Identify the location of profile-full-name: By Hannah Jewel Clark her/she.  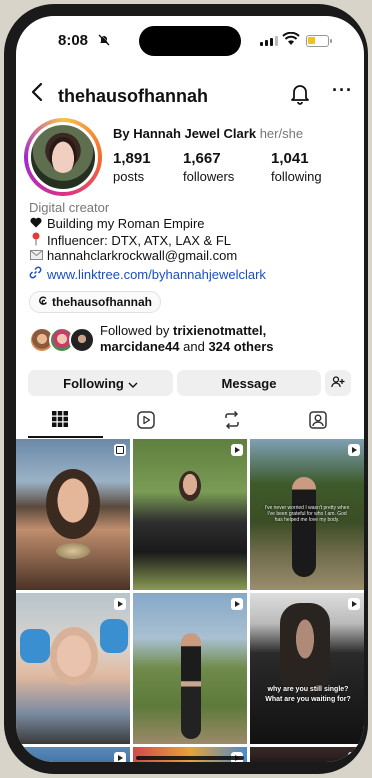
(208, 133).